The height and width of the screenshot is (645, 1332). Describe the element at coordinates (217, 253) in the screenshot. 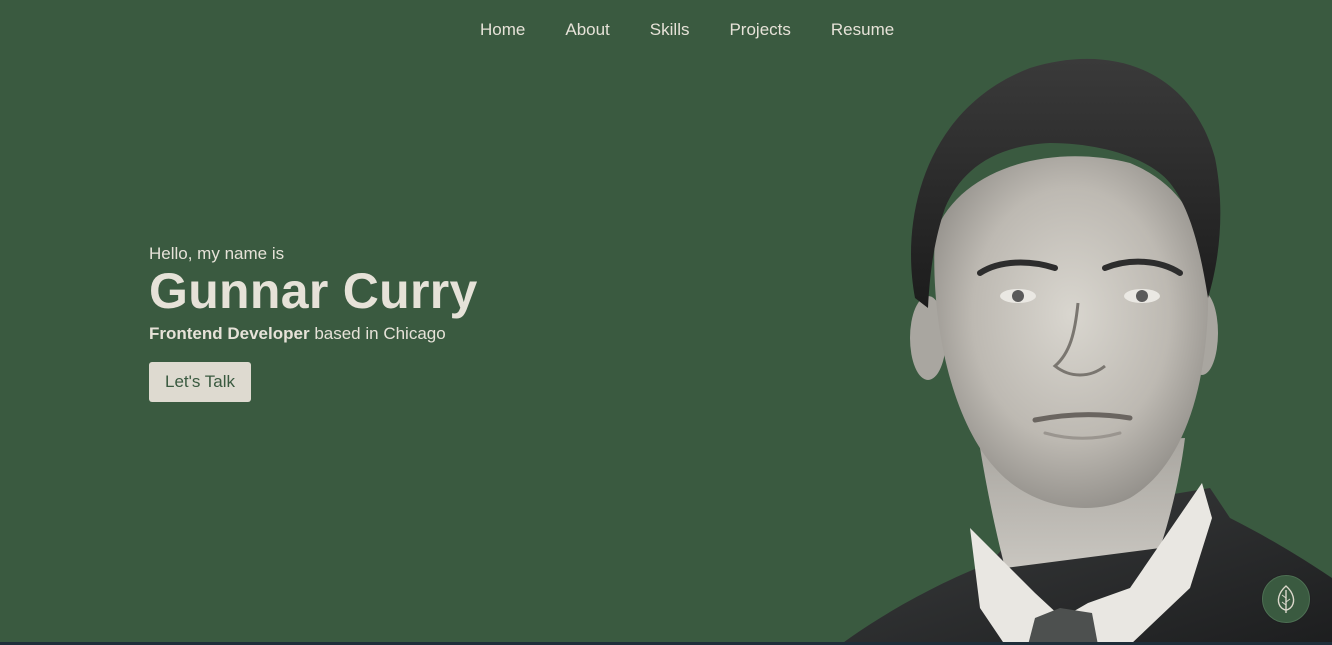

I see `hero-greeting: Hello, my name is` at that location.